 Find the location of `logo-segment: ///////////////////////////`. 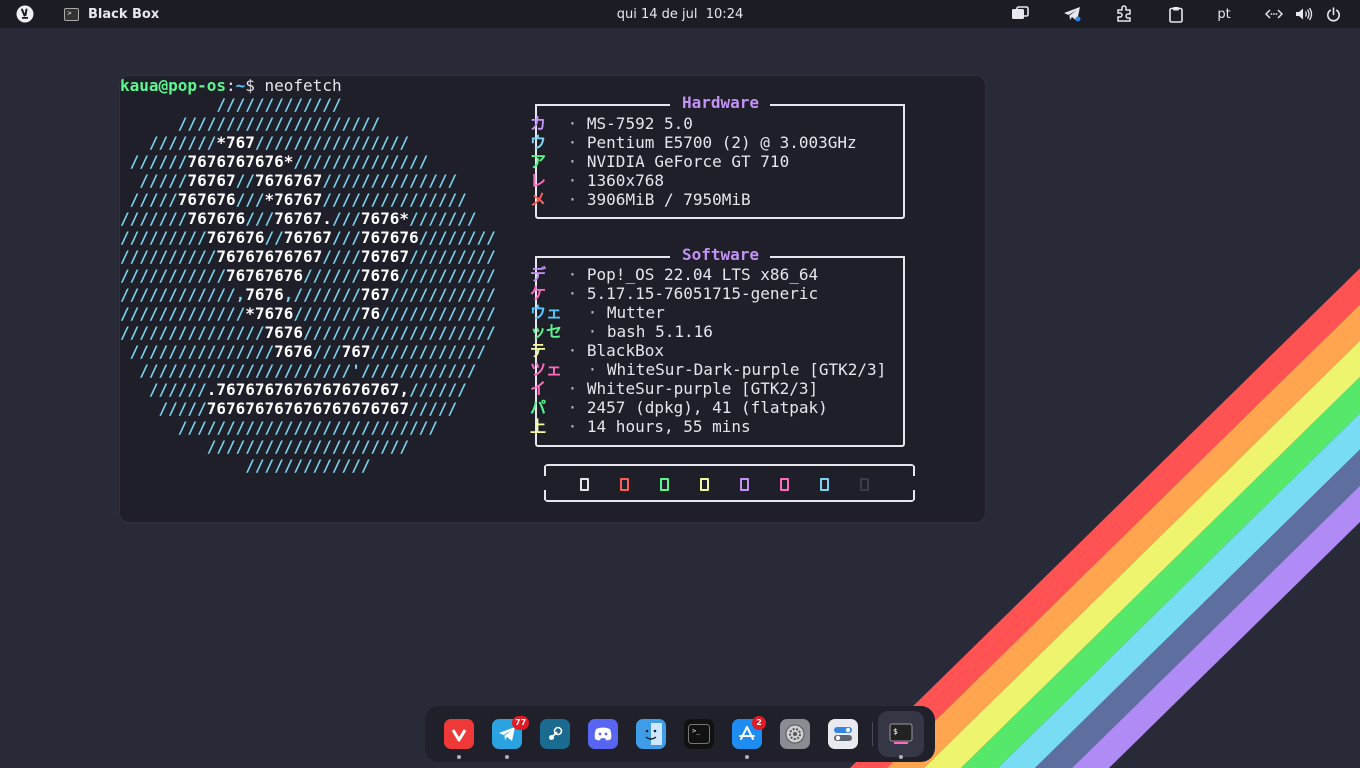

logo-segment: /////////////////////////// is located at coordinates (279, 427).